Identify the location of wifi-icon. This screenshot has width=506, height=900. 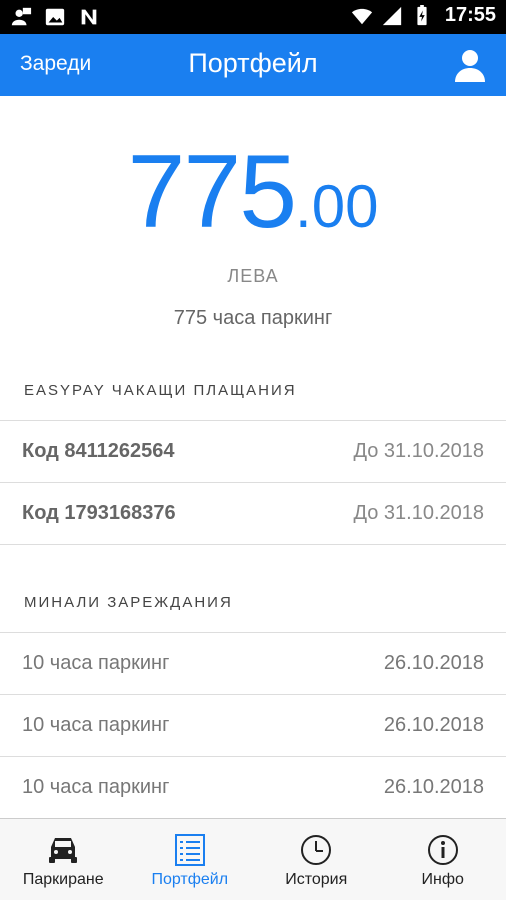
(361, 16).